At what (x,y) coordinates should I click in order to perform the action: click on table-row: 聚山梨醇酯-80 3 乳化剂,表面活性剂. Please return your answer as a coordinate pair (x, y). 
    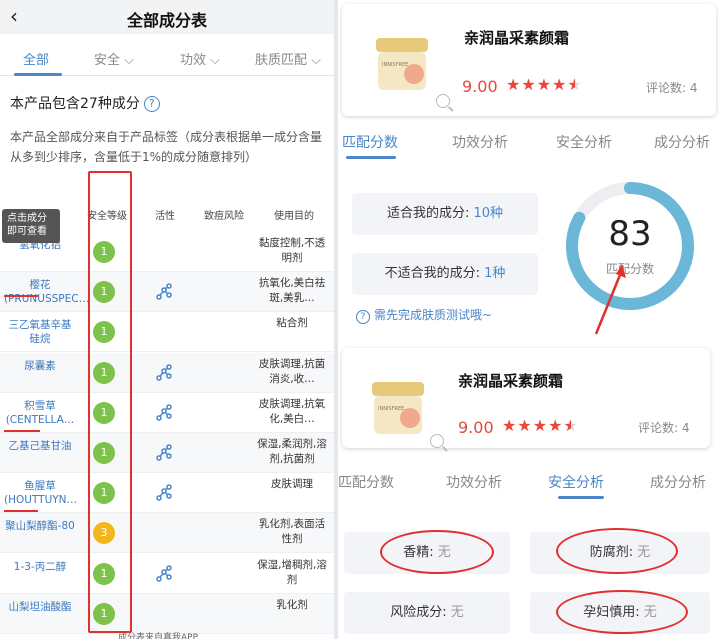
    Looking at the image, I should click on (167, 533).